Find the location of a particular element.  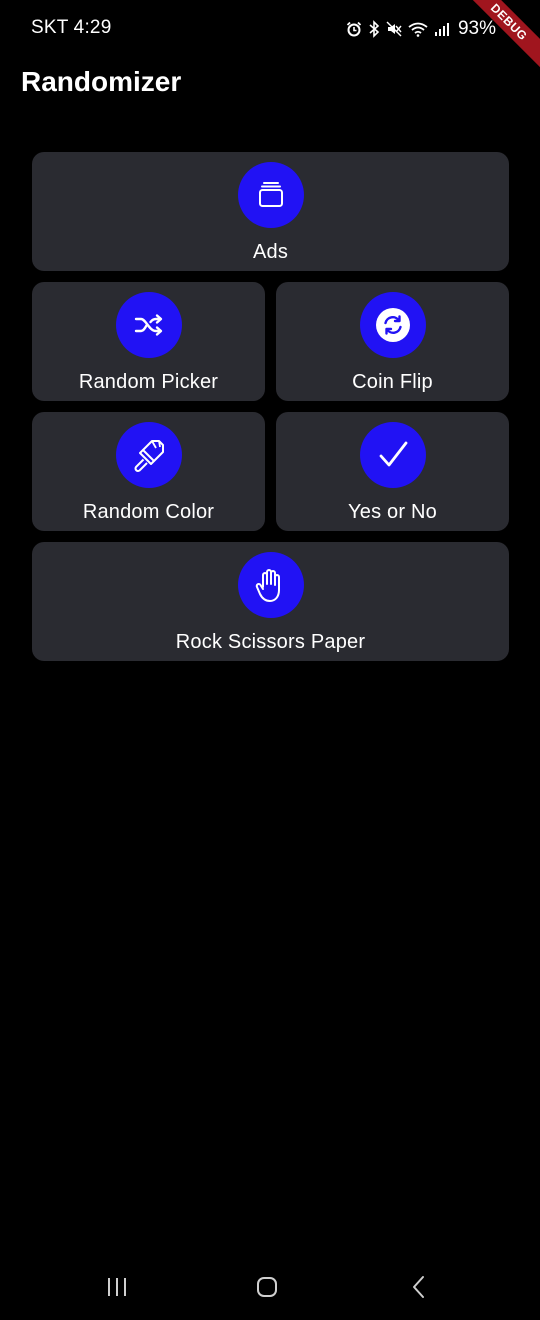

status-bar: SKT 4:29 93% is located at coordinates (270, 29).